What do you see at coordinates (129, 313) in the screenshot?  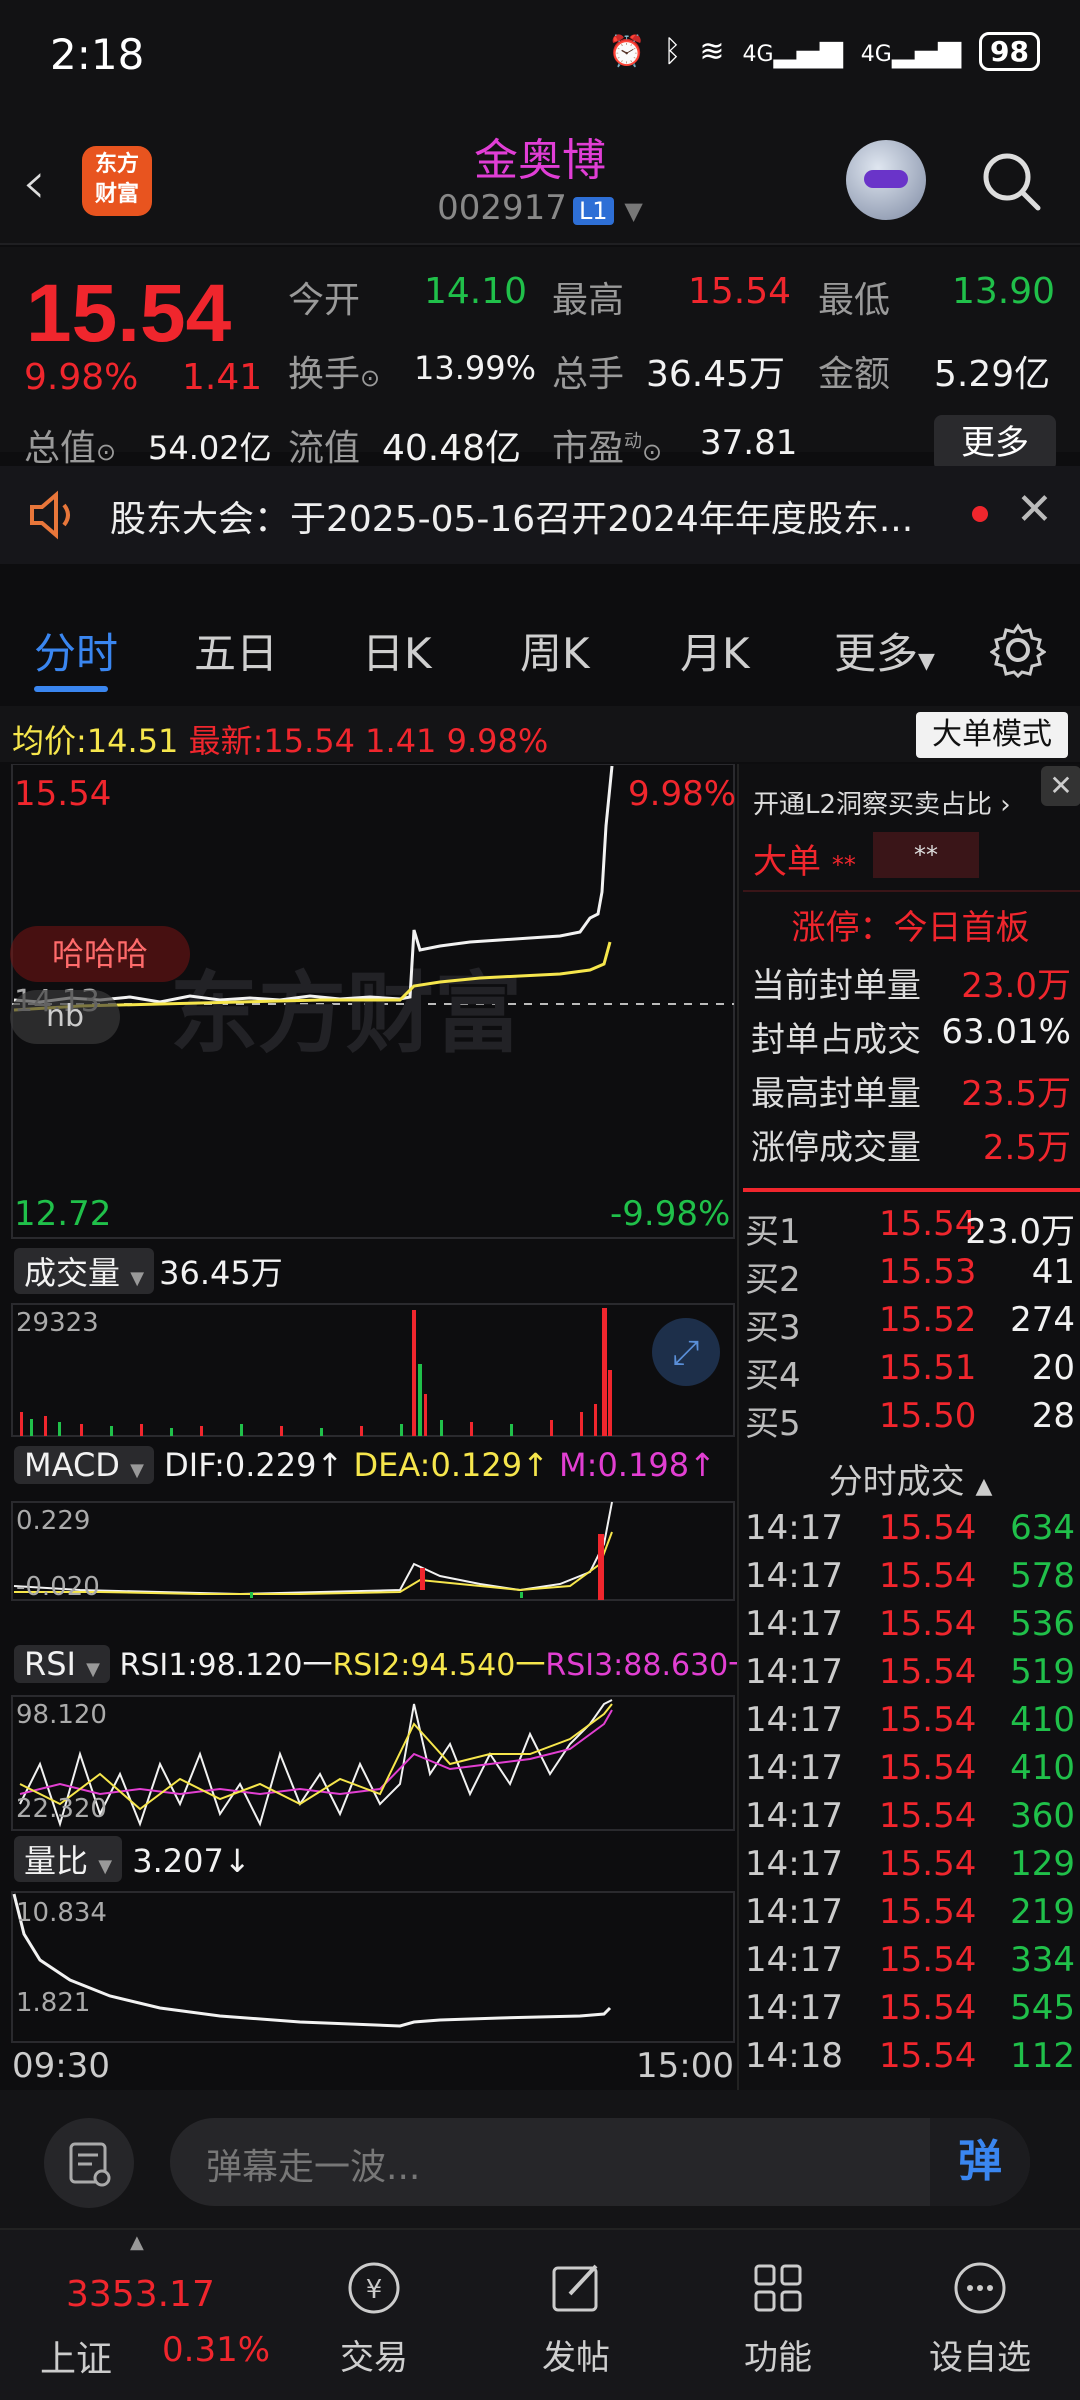 I see `current-price: 15.54` at bounding box center [129, 313].